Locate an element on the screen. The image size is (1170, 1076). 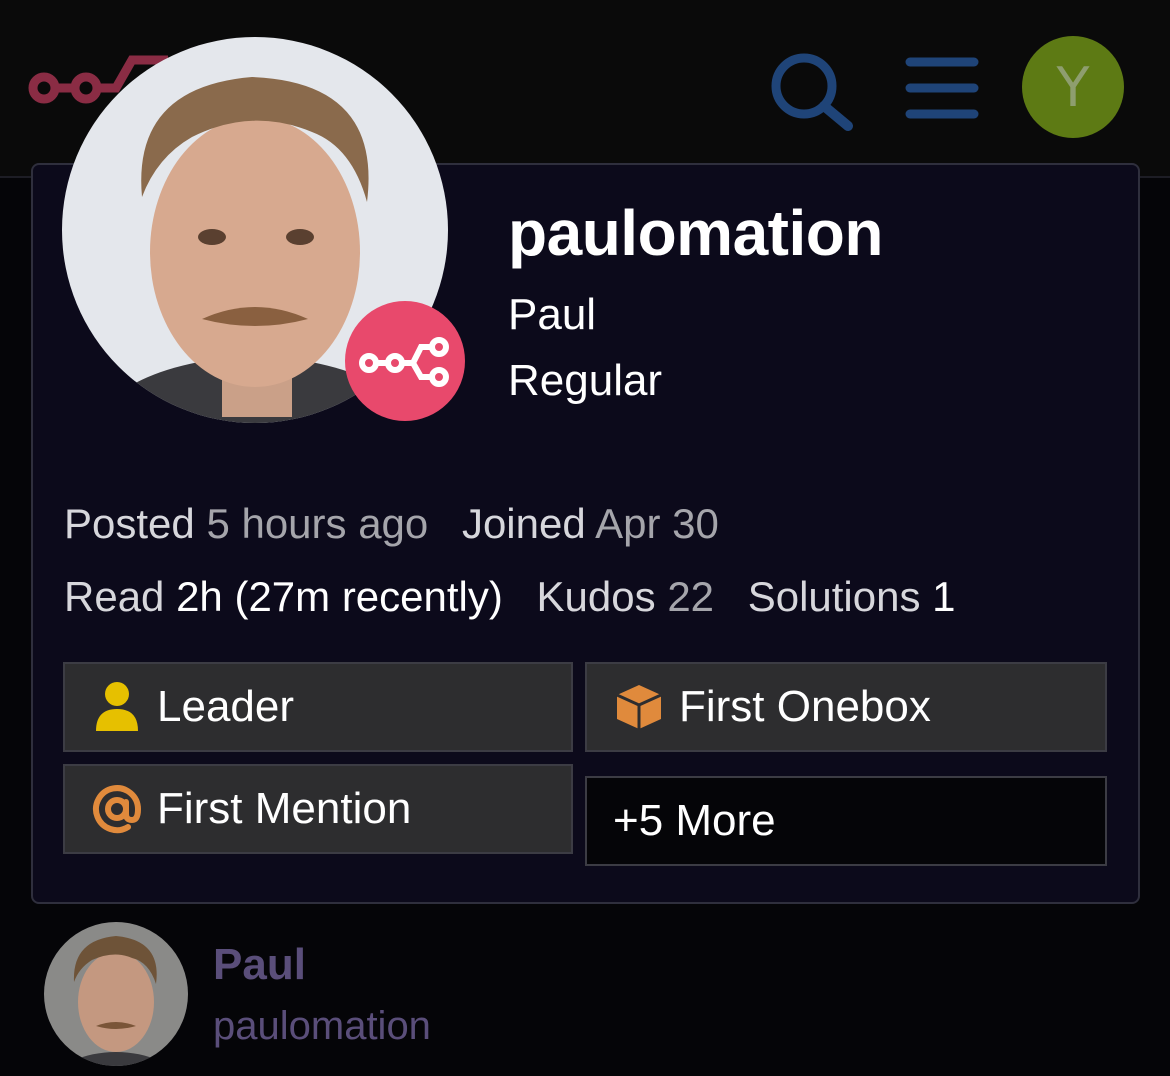
solutions-value: 1 is located at coordinates (944, 596).